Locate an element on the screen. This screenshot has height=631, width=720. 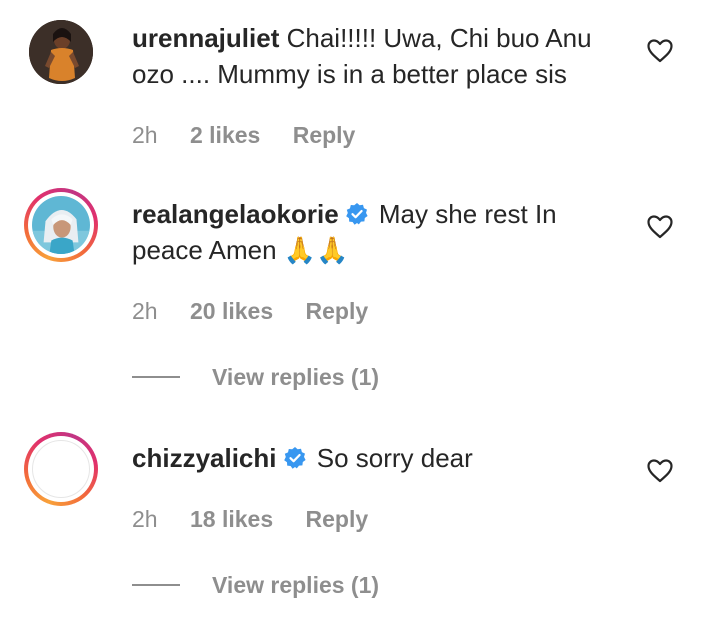
comment-username: realangelaokorie is located at coordinates (235, 214).